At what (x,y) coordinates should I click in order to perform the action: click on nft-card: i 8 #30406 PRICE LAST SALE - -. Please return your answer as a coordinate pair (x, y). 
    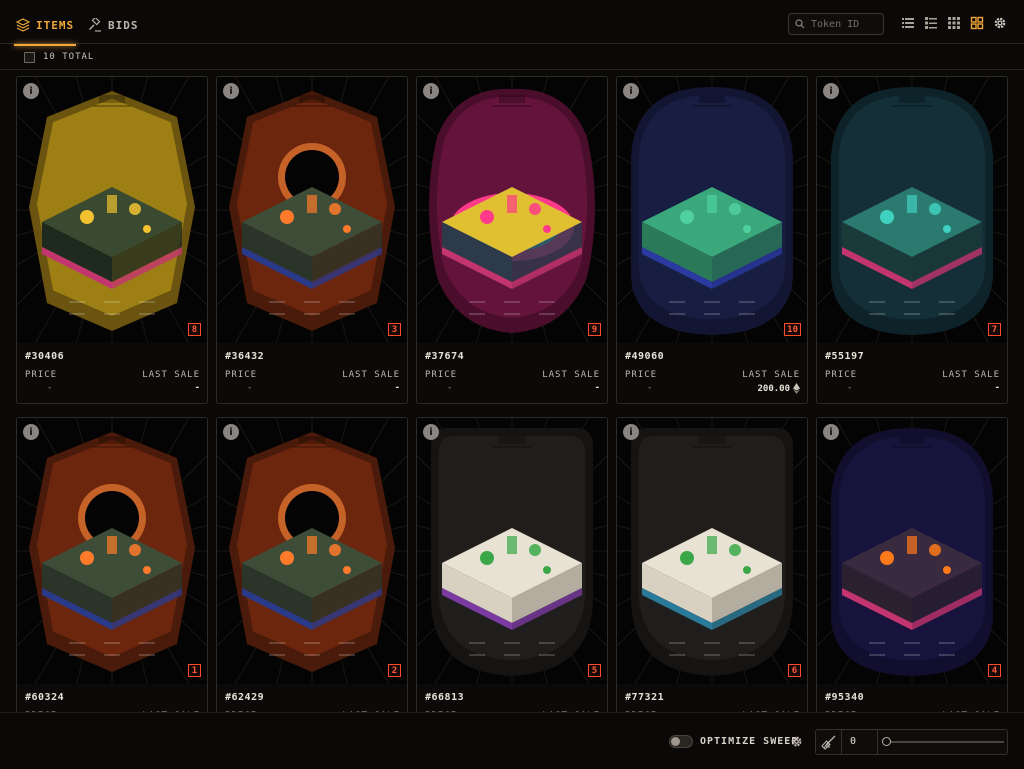
    Looking at the image, I should click on (112, 240).